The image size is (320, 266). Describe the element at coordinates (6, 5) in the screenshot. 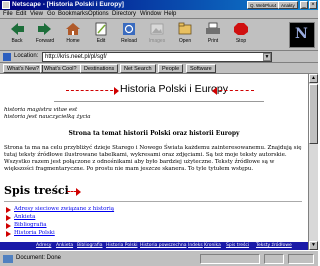

I see `app-icon` at that location.